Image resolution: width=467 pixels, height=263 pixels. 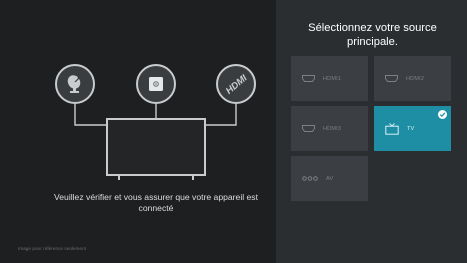 What do you see at coordinates (392, 128) in the screenshot?
I see `tv-icon` at bounding box center [392, 128].